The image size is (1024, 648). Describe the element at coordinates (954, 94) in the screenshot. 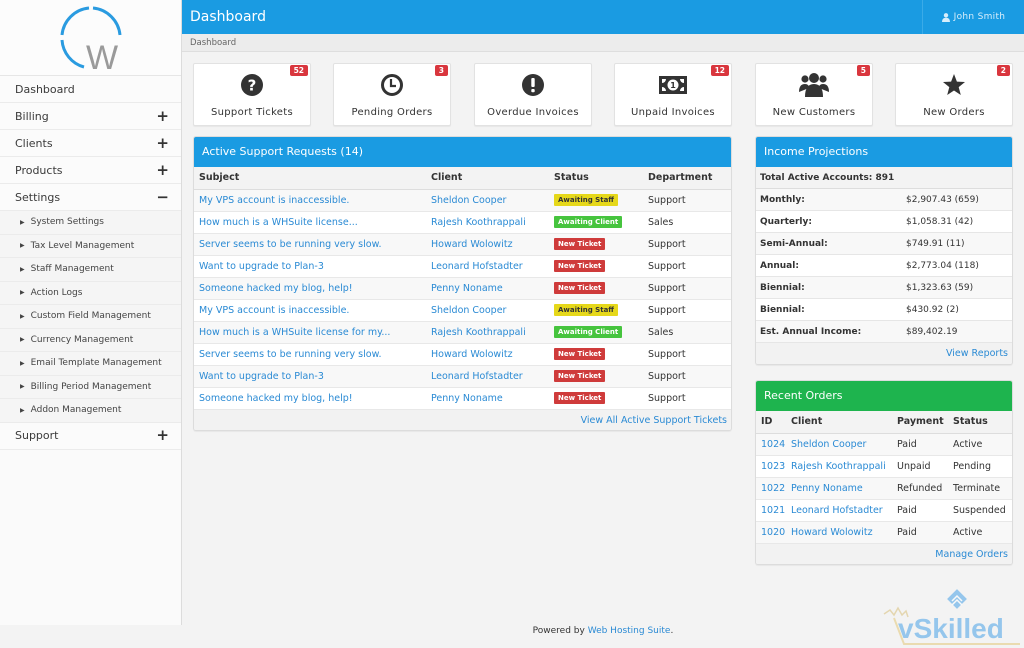

I see `stat-tile-new-orders: New Orders 2` at that location.